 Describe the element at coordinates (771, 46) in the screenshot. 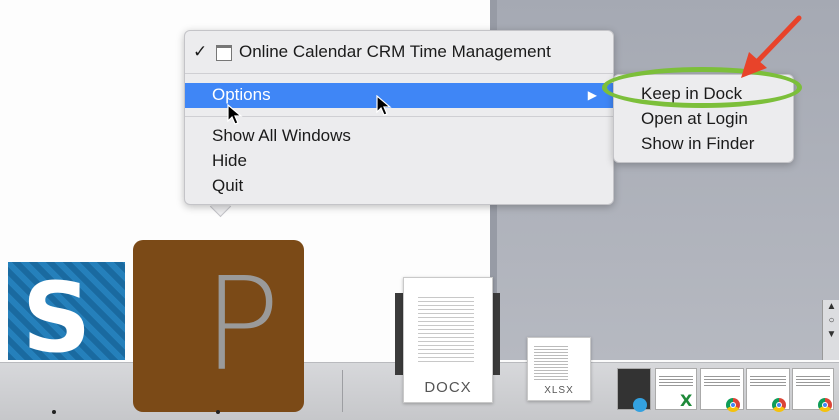

I see `red-arrow-annotation` at that location.